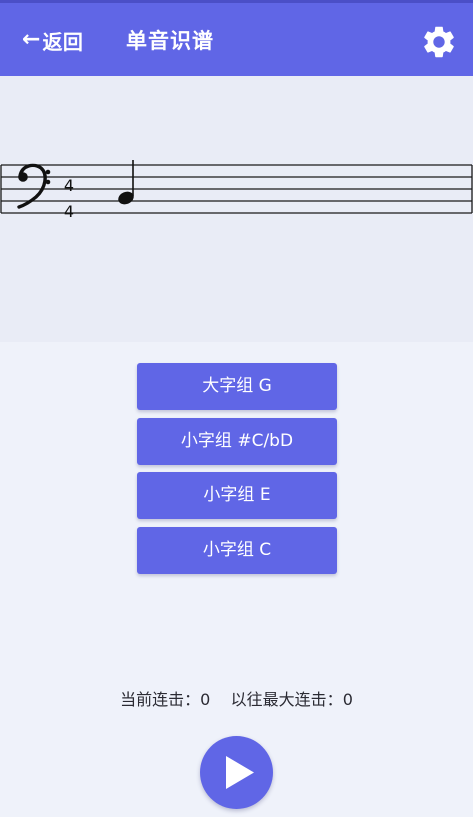 The image size is (473, 817). Describe the element at coordinates (220, 699) in the screenshot. I see `stats-spacer` at that location.